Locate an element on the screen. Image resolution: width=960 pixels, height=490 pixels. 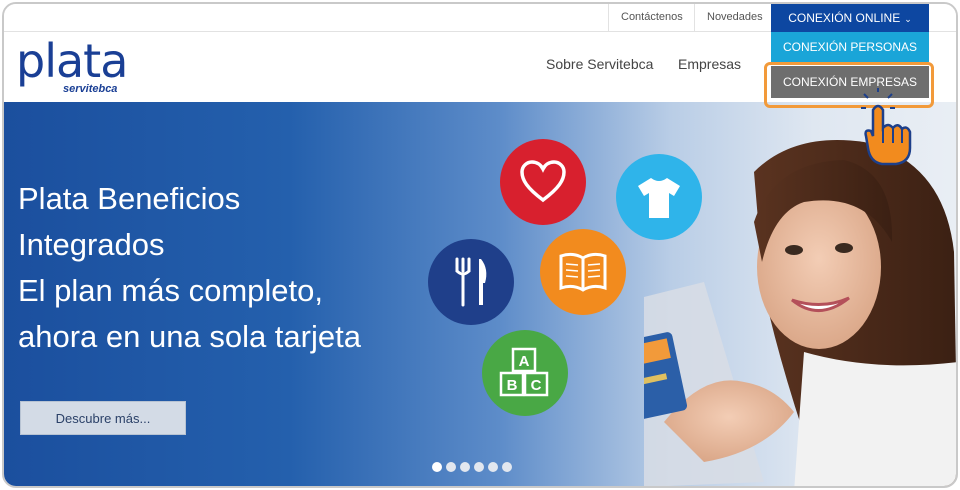
hero-title-line: Integrados is located at coordinates (91, 244).